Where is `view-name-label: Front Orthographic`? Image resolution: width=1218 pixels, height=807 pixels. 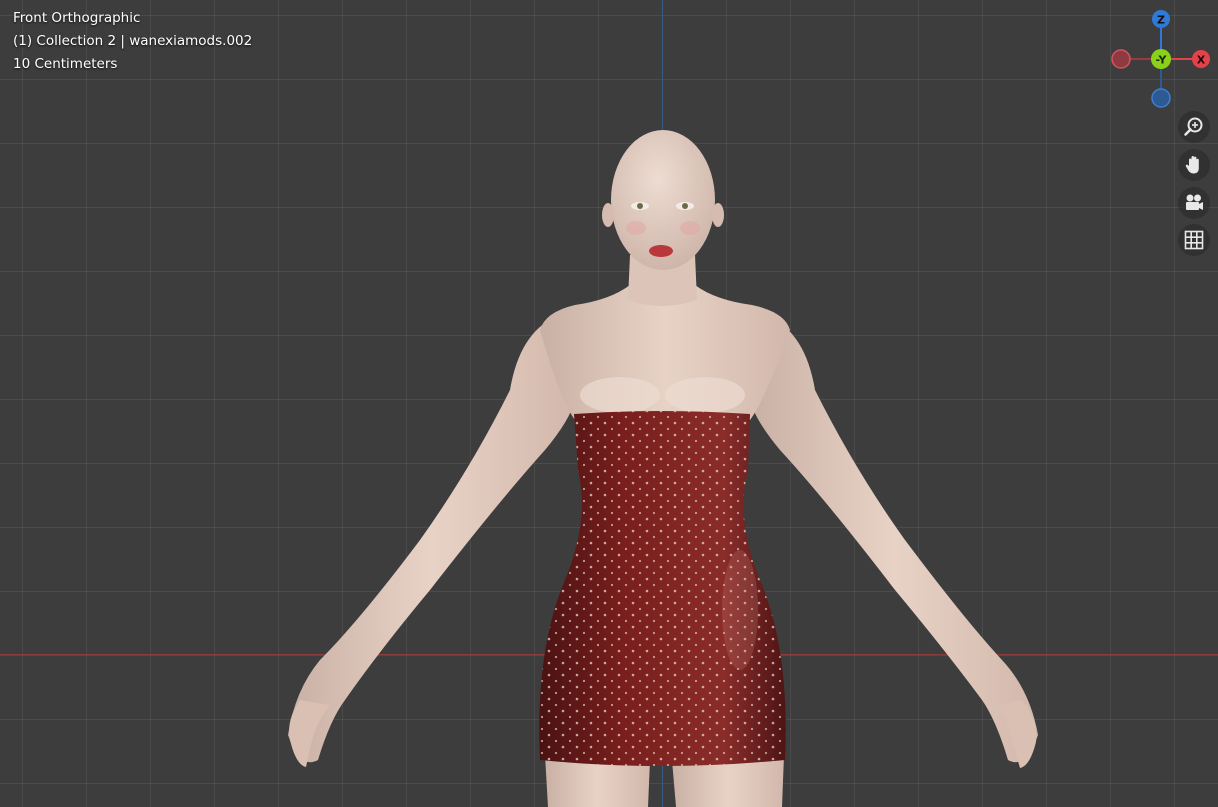
view-name-label: Front Orthographic is located at coordinates (77, 18).